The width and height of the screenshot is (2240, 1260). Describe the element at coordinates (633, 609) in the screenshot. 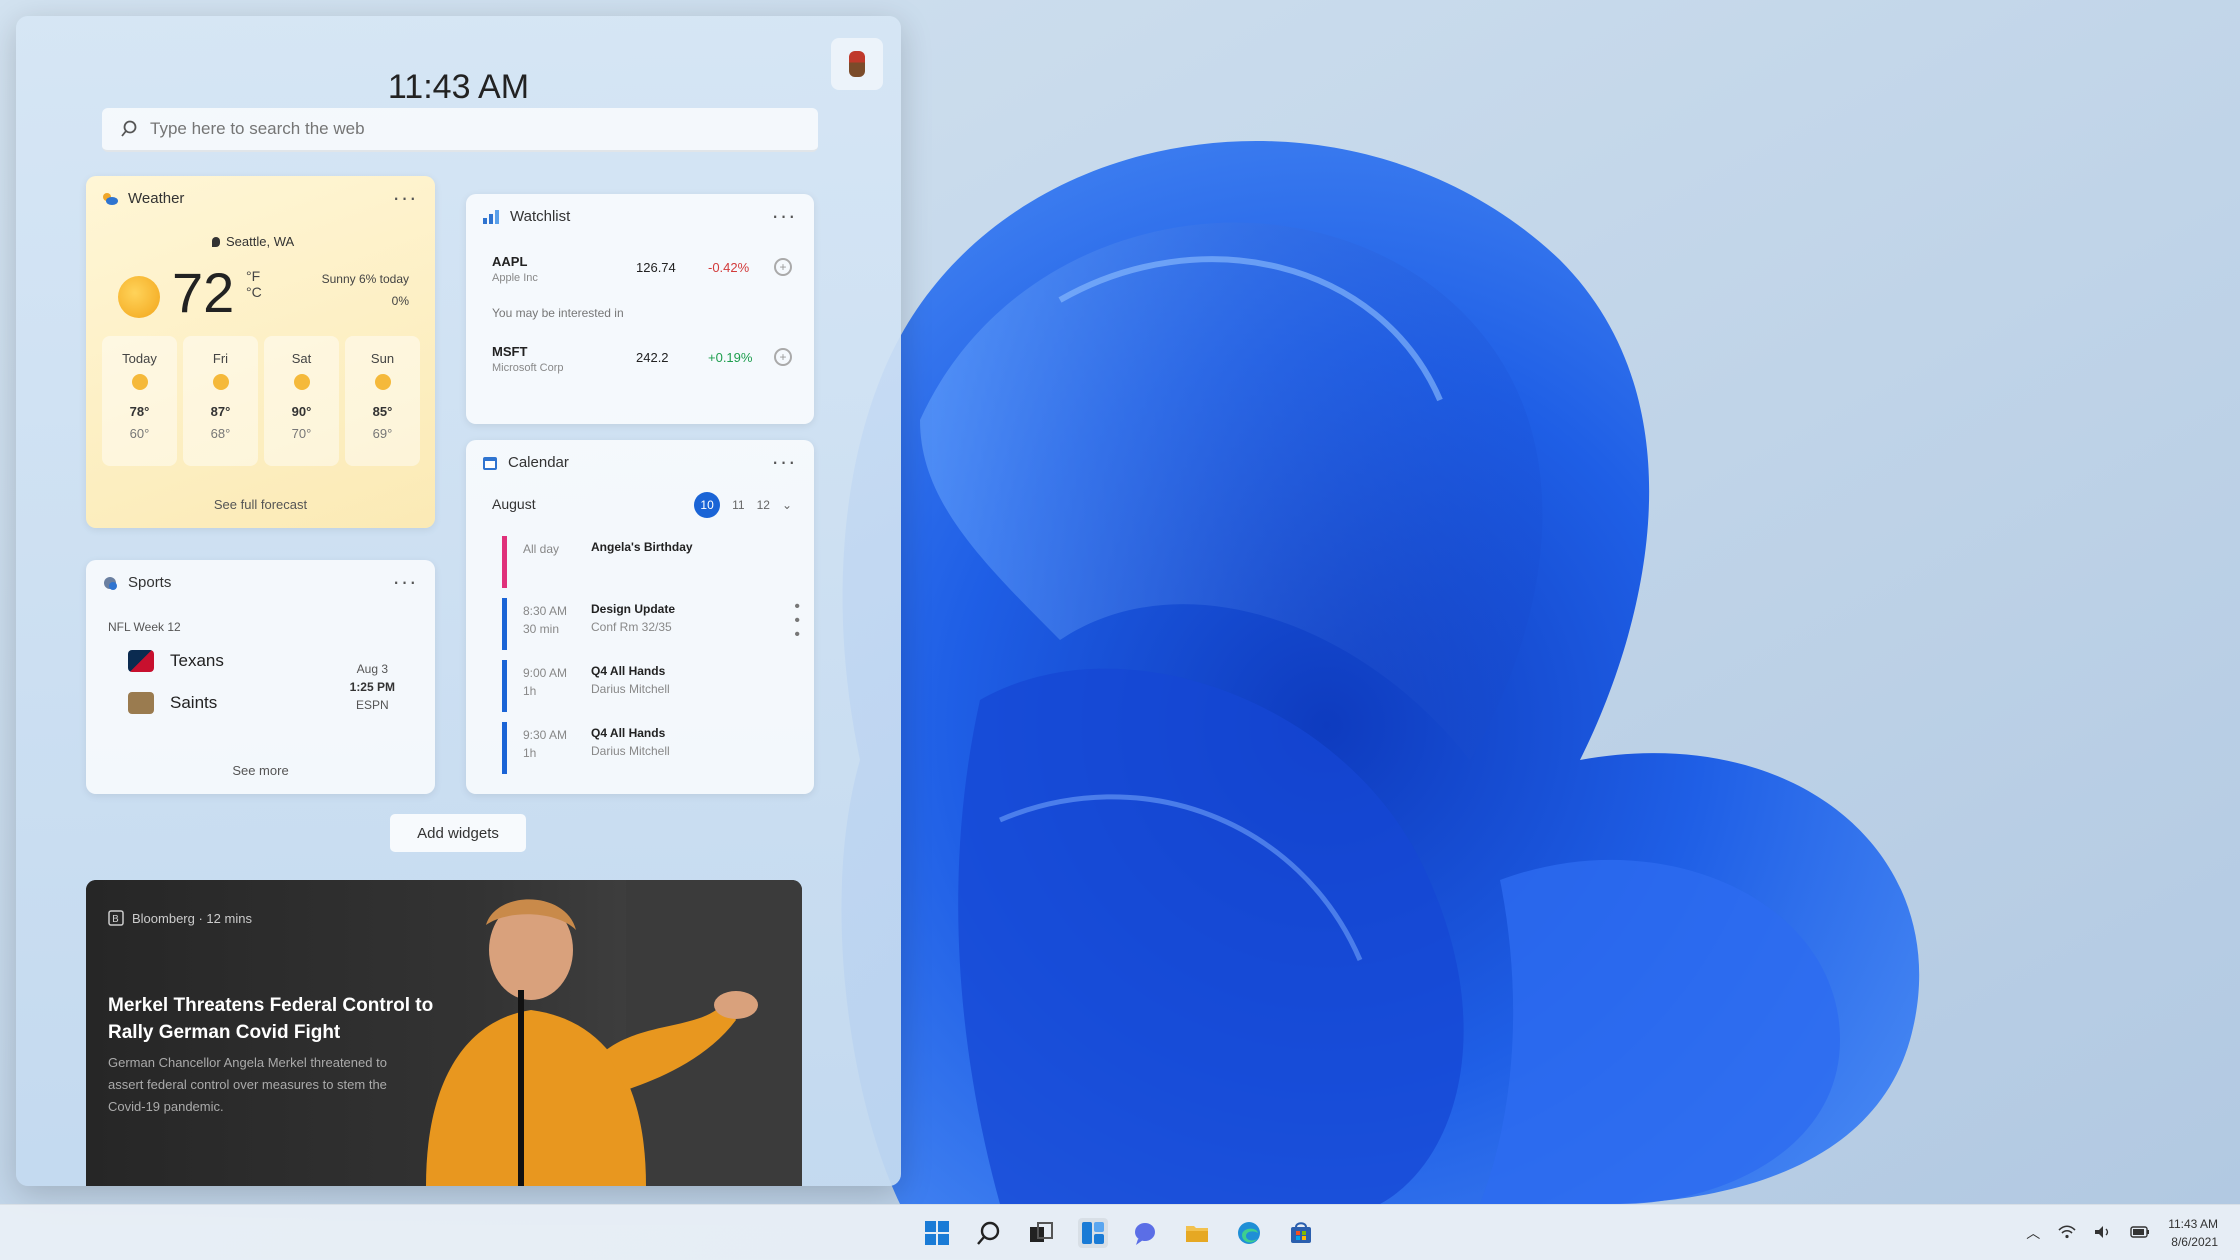

I see `event-title: Design Update` at that location.